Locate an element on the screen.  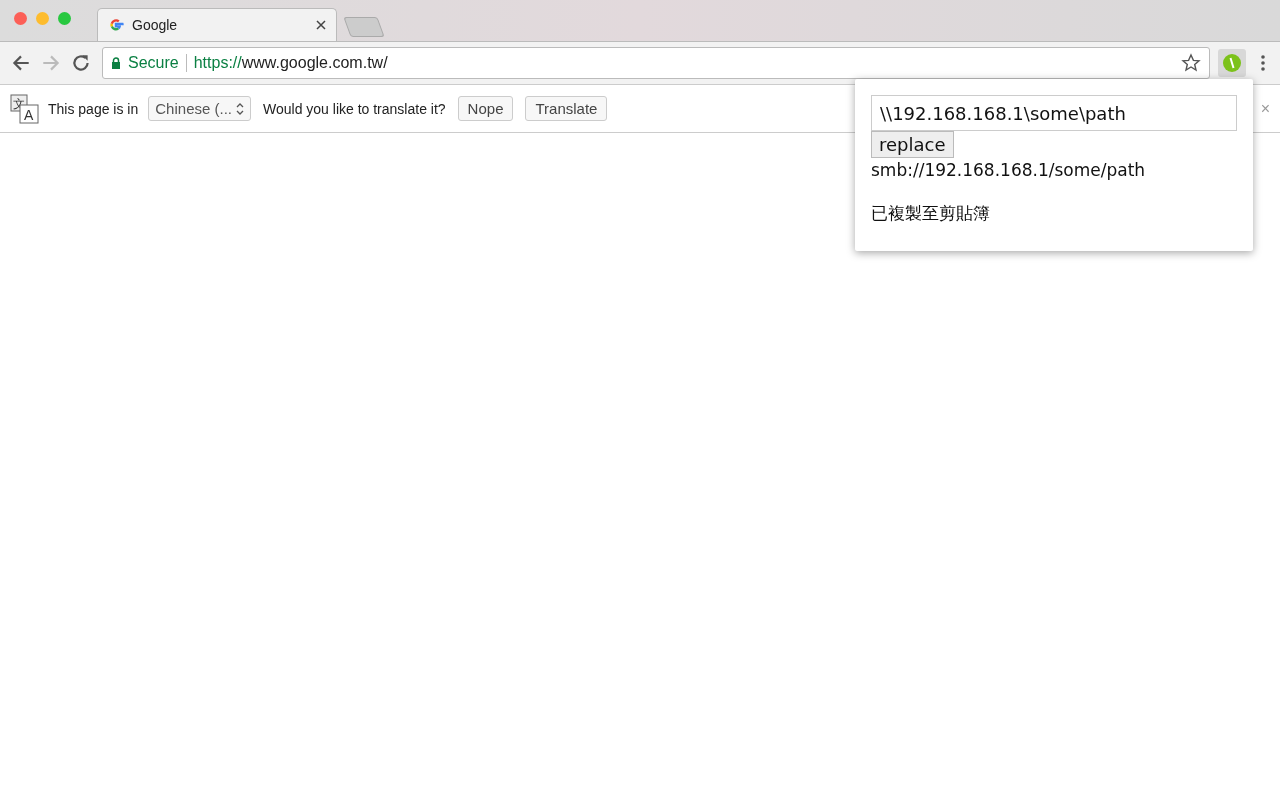
security-label: Secure is located at coordinates (153, 63).